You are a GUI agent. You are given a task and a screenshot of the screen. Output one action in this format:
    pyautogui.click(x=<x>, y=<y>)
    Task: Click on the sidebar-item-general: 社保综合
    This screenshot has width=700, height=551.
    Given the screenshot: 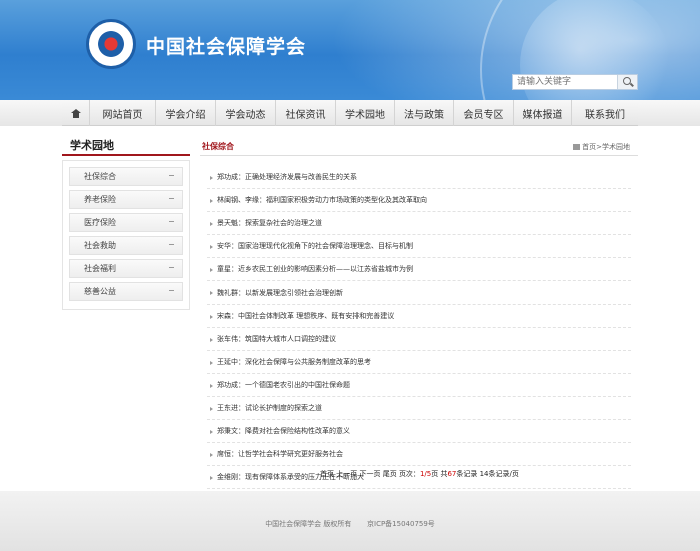 What is the action you would take?
    pyautogui.click(x=126, y=176)
    